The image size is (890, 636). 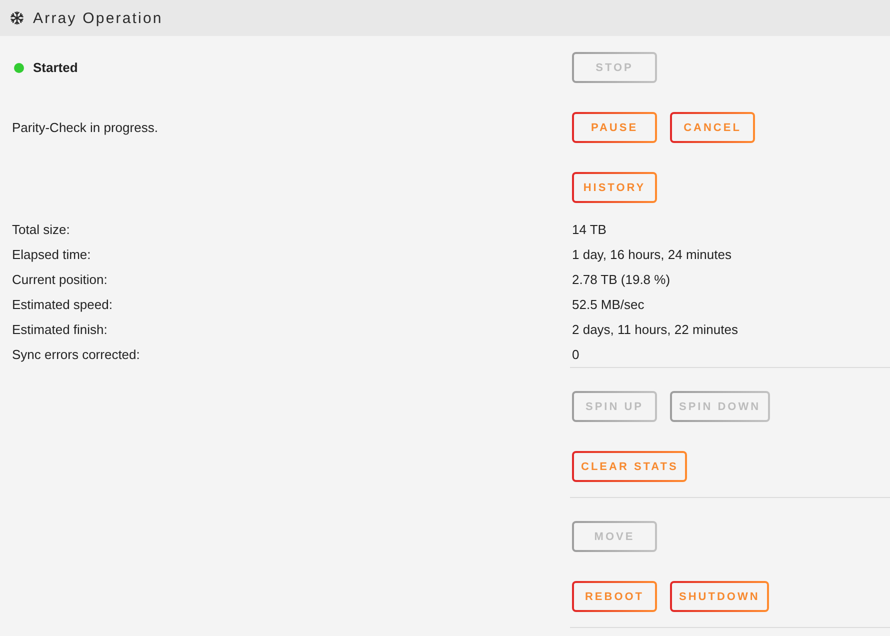 I want to click on detail-label: Total size:, so click(x=41, y=229).